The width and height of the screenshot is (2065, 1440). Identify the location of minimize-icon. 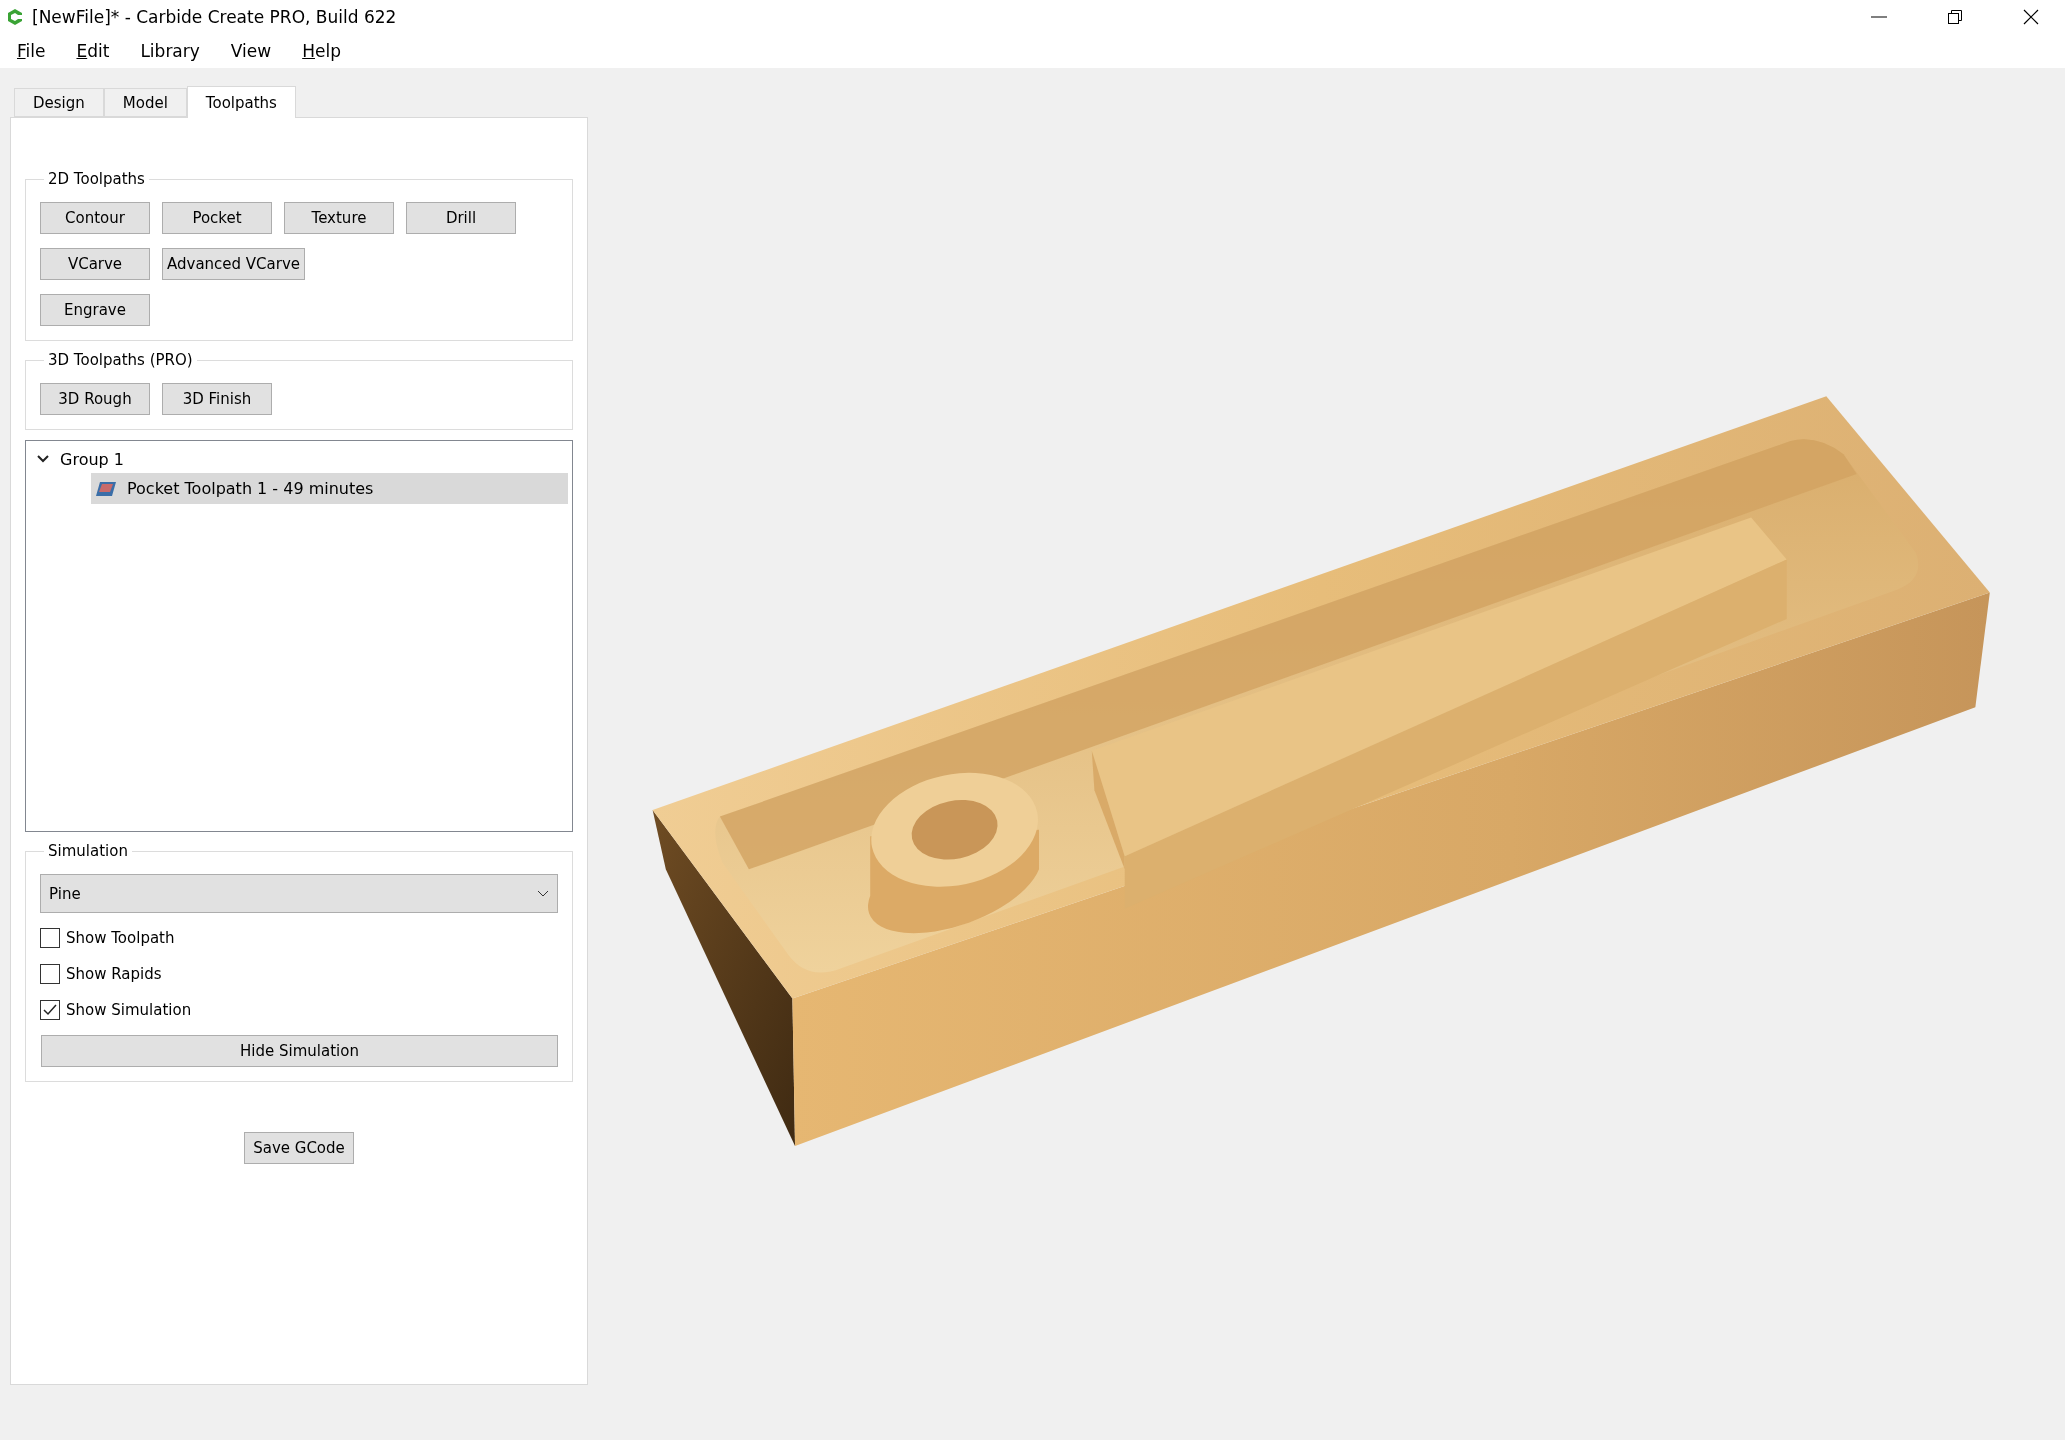
(1879, 17).